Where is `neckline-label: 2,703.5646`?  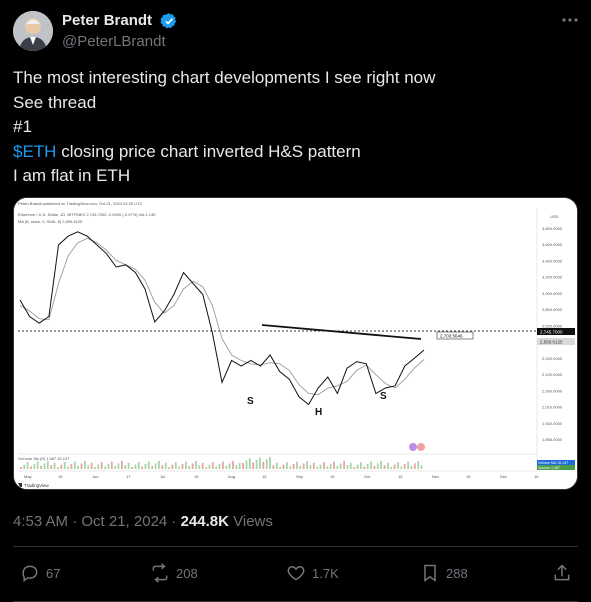
neckline-label: 2,703.5646 is located at coordinates (455, 335).